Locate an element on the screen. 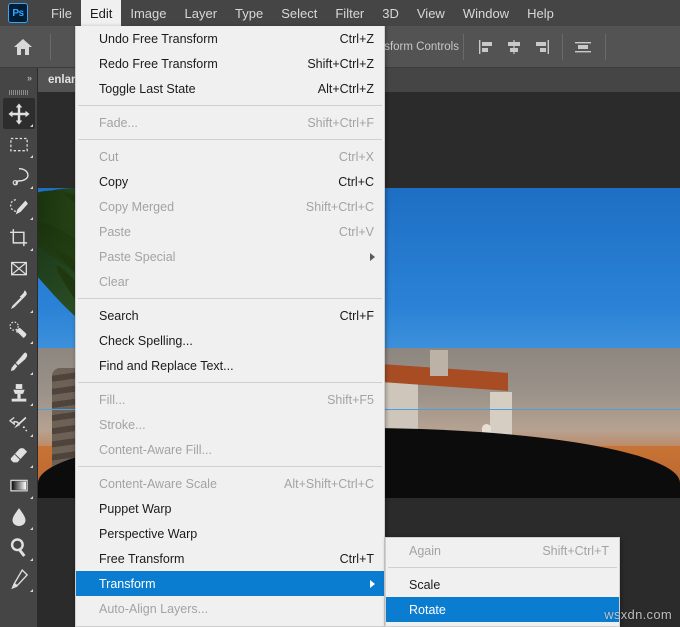 This screenshot has width=680, height=627. menu-image: Image is located at coordinates (148, 13).